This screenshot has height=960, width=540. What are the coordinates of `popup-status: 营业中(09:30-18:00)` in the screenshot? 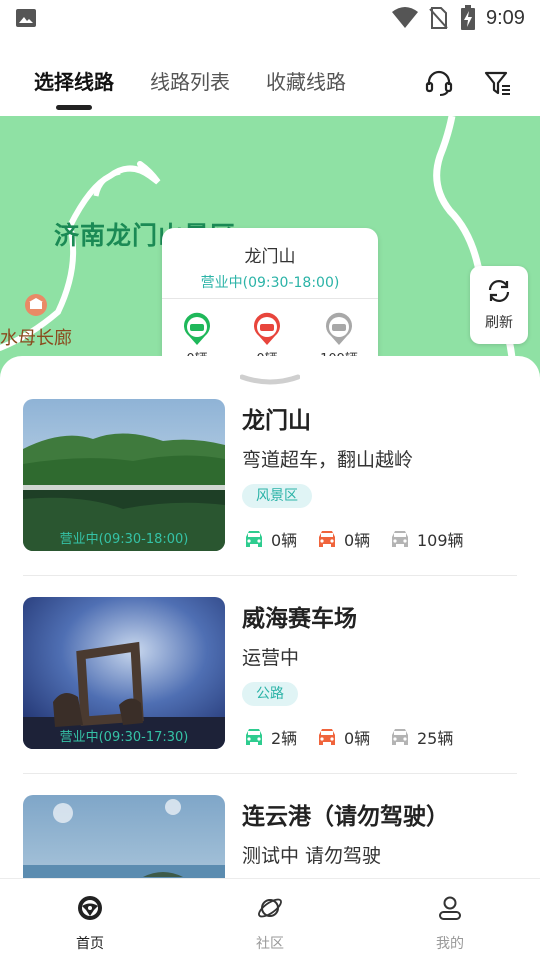 It's located at (270, 283).